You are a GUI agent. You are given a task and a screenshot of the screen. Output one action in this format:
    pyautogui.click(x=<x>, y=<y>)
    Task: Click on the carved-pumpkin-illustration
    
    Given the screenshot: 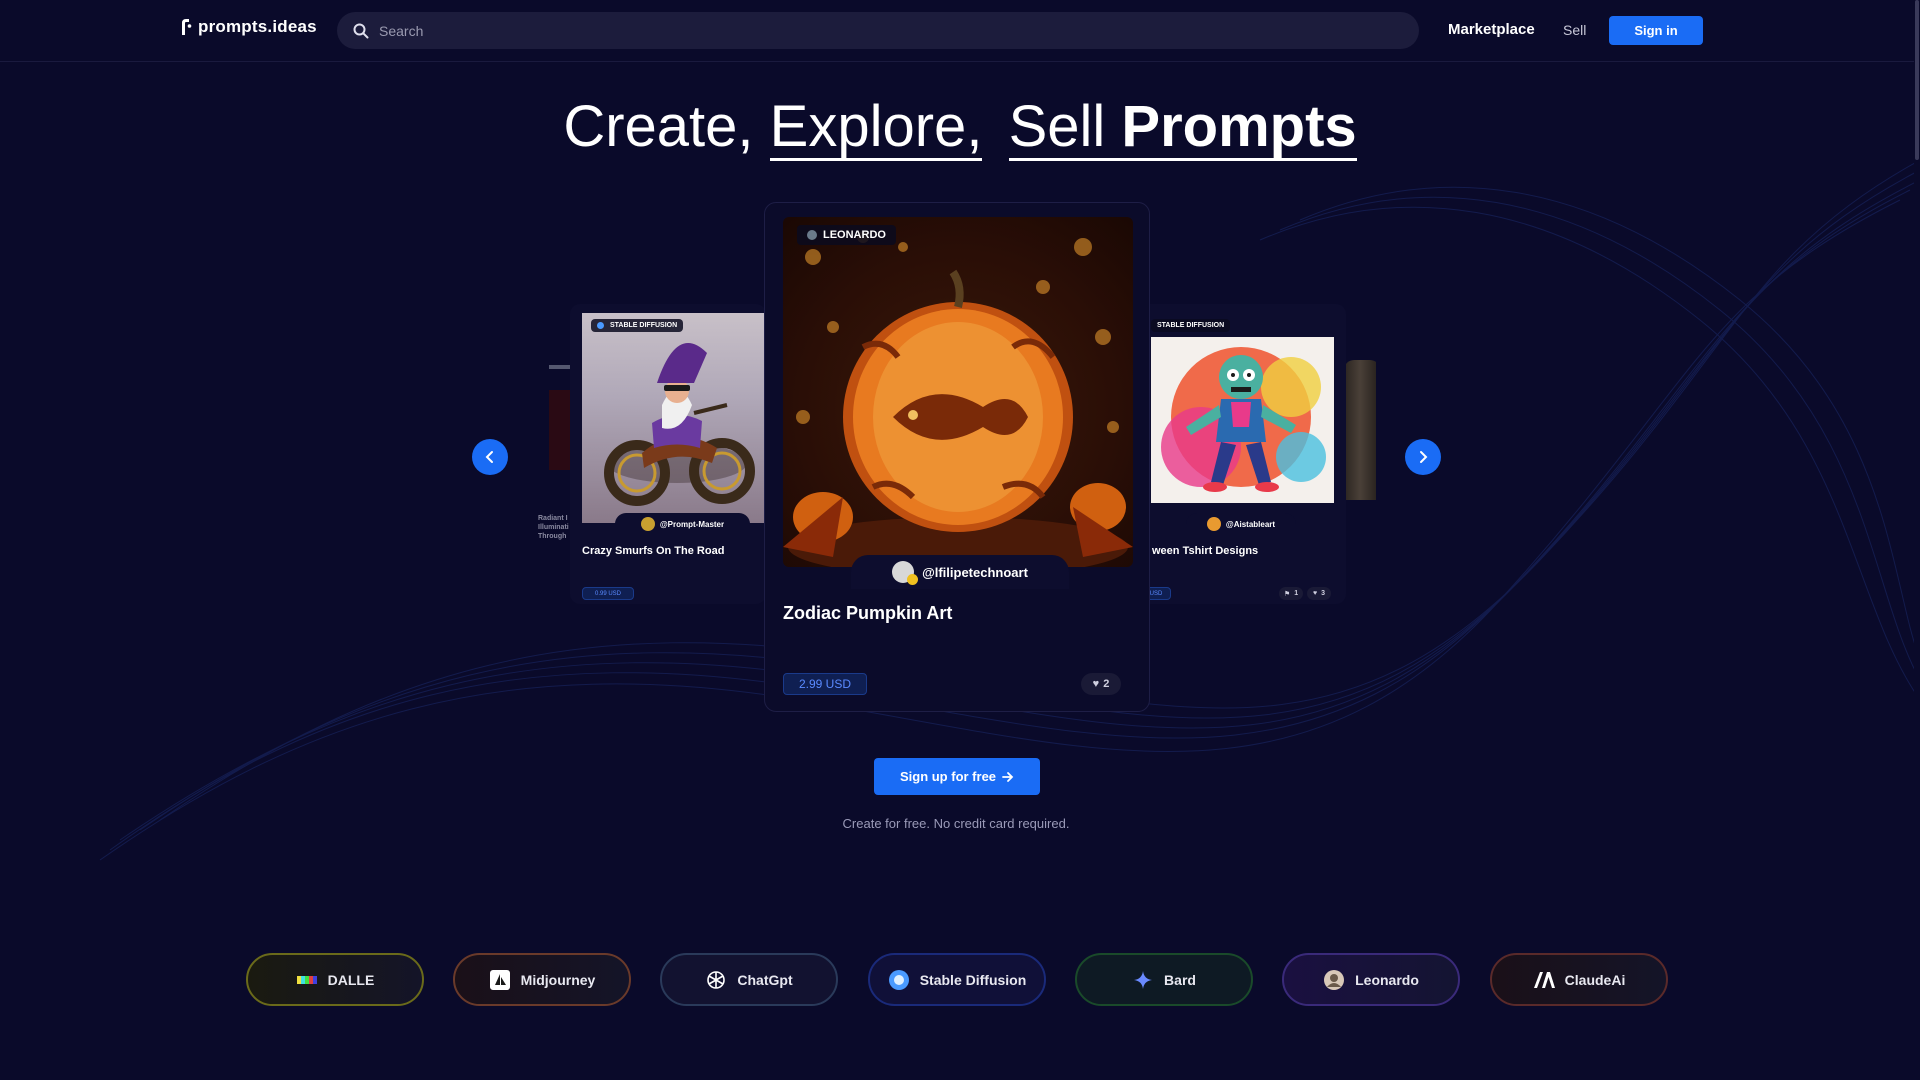 What is the action you would take?
    pyautogui.click(x=958, y=399)
    